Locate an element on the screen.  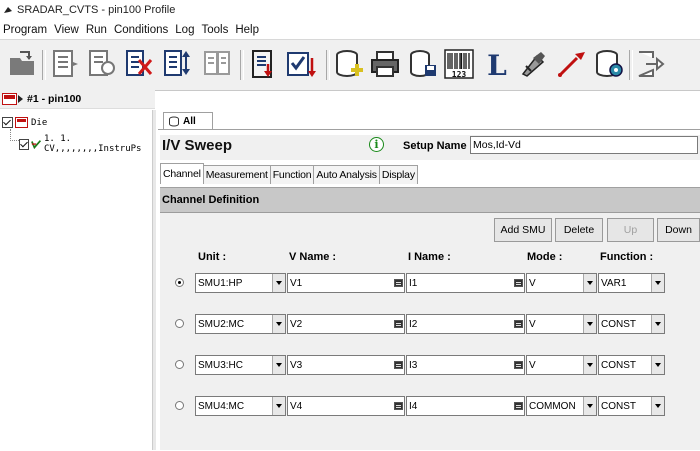
tab-all: All is located at coordinates (188, 121).